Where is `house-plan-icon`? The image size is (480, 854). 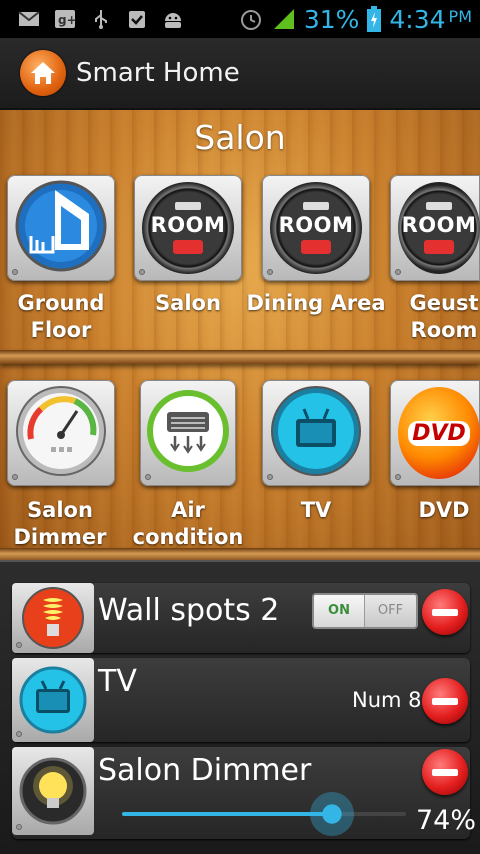
house-plan-icon is located at coordinates (61, 228).